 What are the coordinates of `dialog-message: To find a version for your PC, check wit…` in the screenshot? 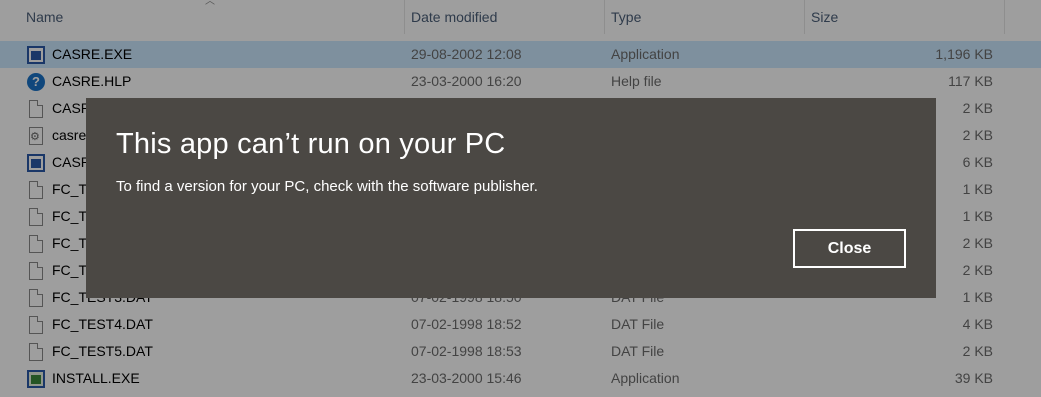 It's located at (327, 186).